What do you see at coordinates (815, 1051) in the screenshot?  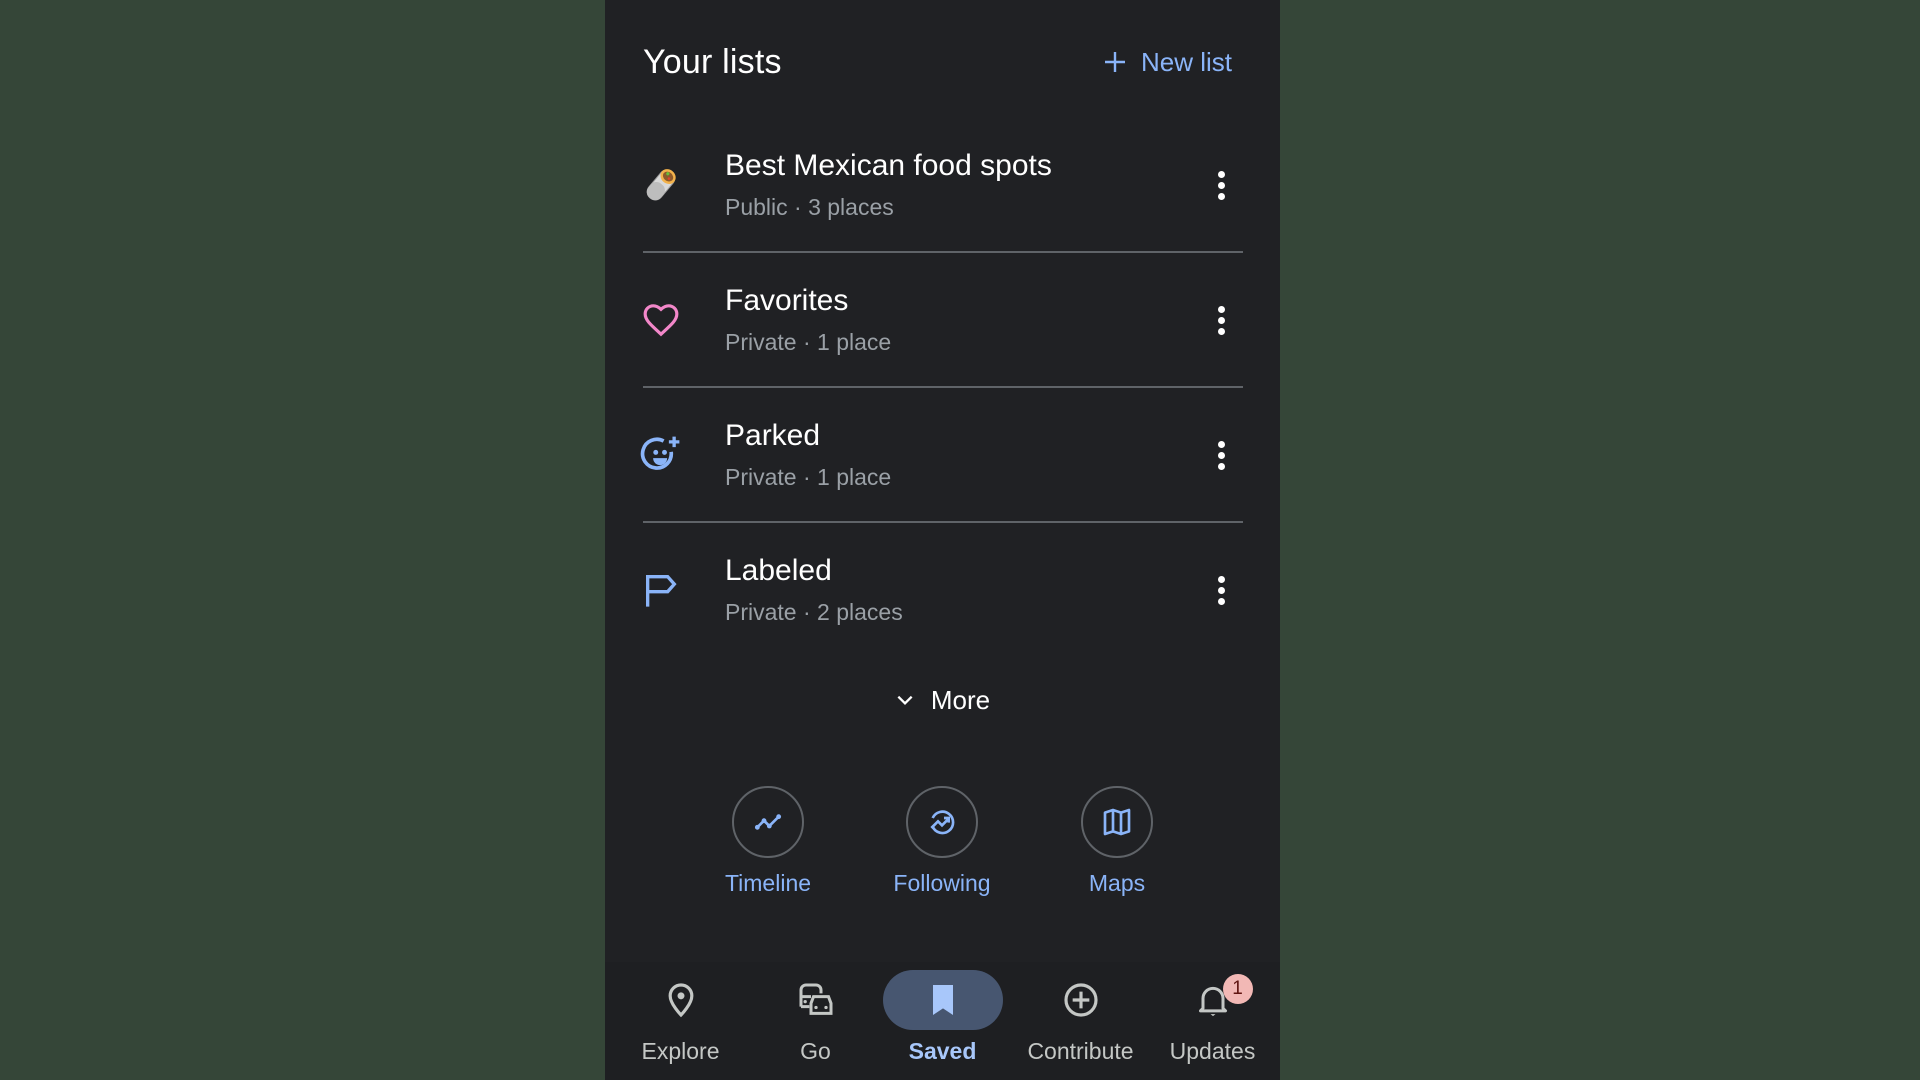 I see `nav-label: Go` at bounding box center [815, 1051].